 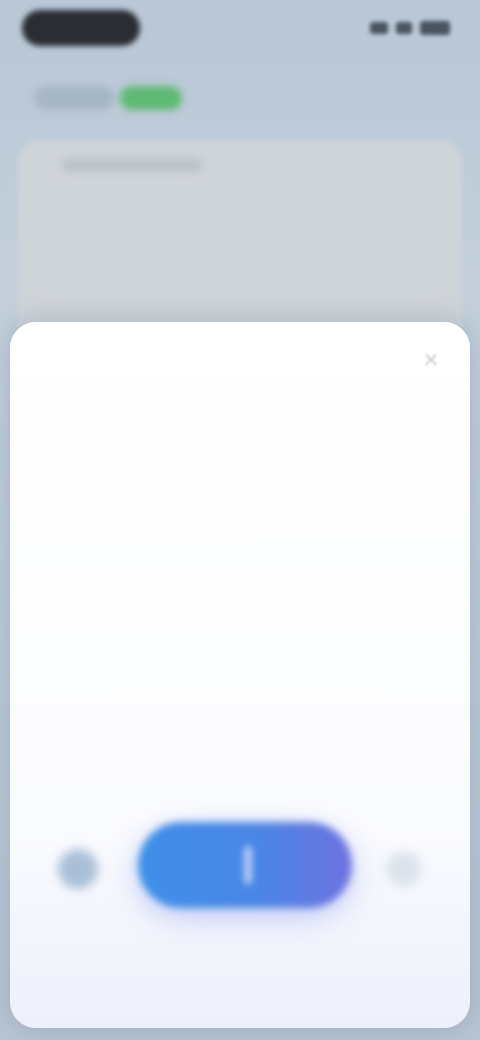 I want to click on signal-icon, so click(x=379, y=28).